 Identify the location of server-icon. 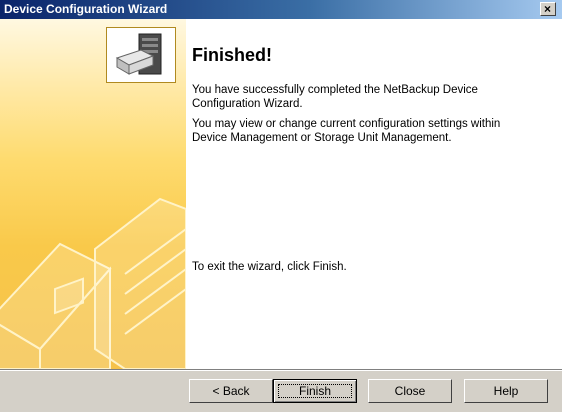
(138, 54).